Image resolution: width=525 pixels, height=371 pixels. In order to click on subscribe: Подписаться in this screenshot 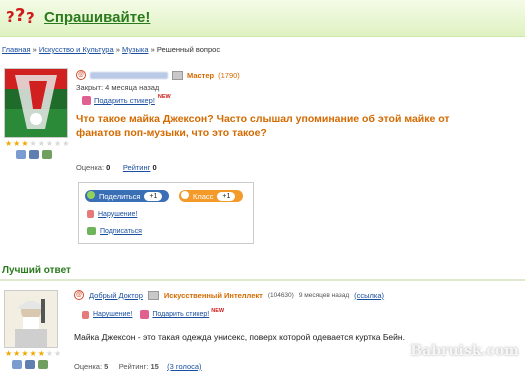, I will do `click(114, 231)`.